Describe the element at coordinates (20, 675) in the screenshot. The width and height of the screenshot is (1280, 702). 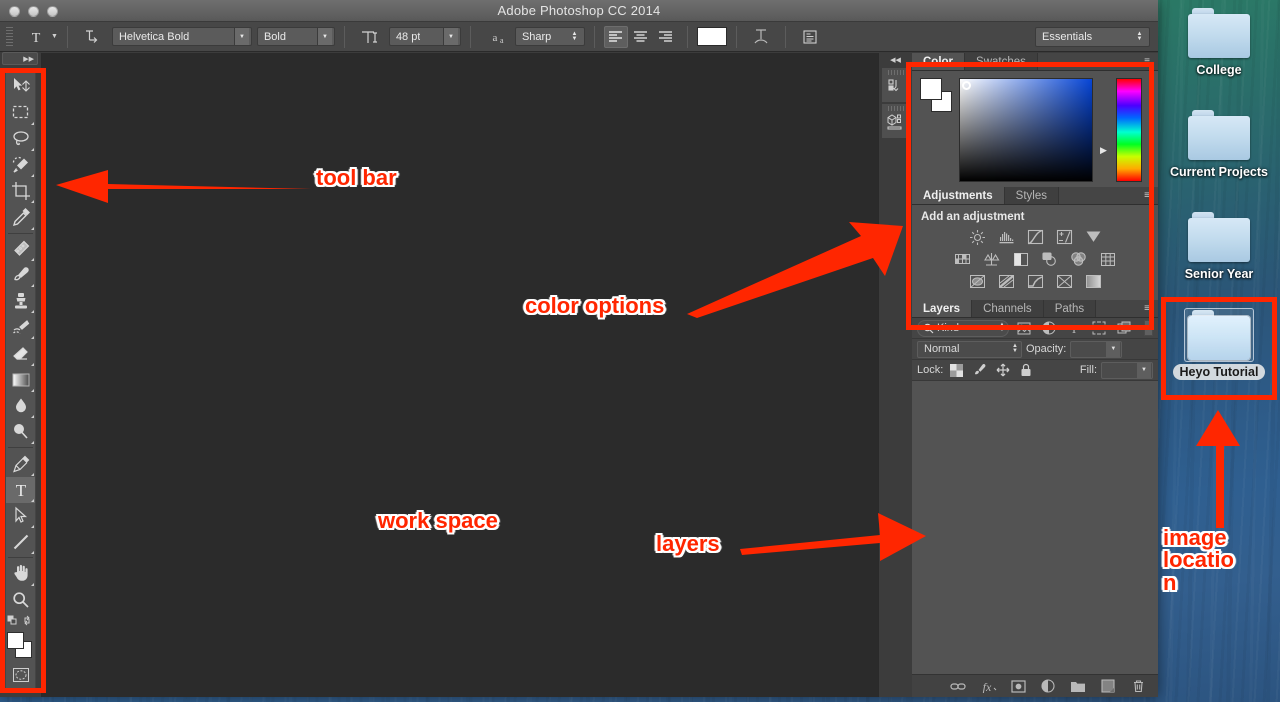
I see `quick-mask-icon` at that location.